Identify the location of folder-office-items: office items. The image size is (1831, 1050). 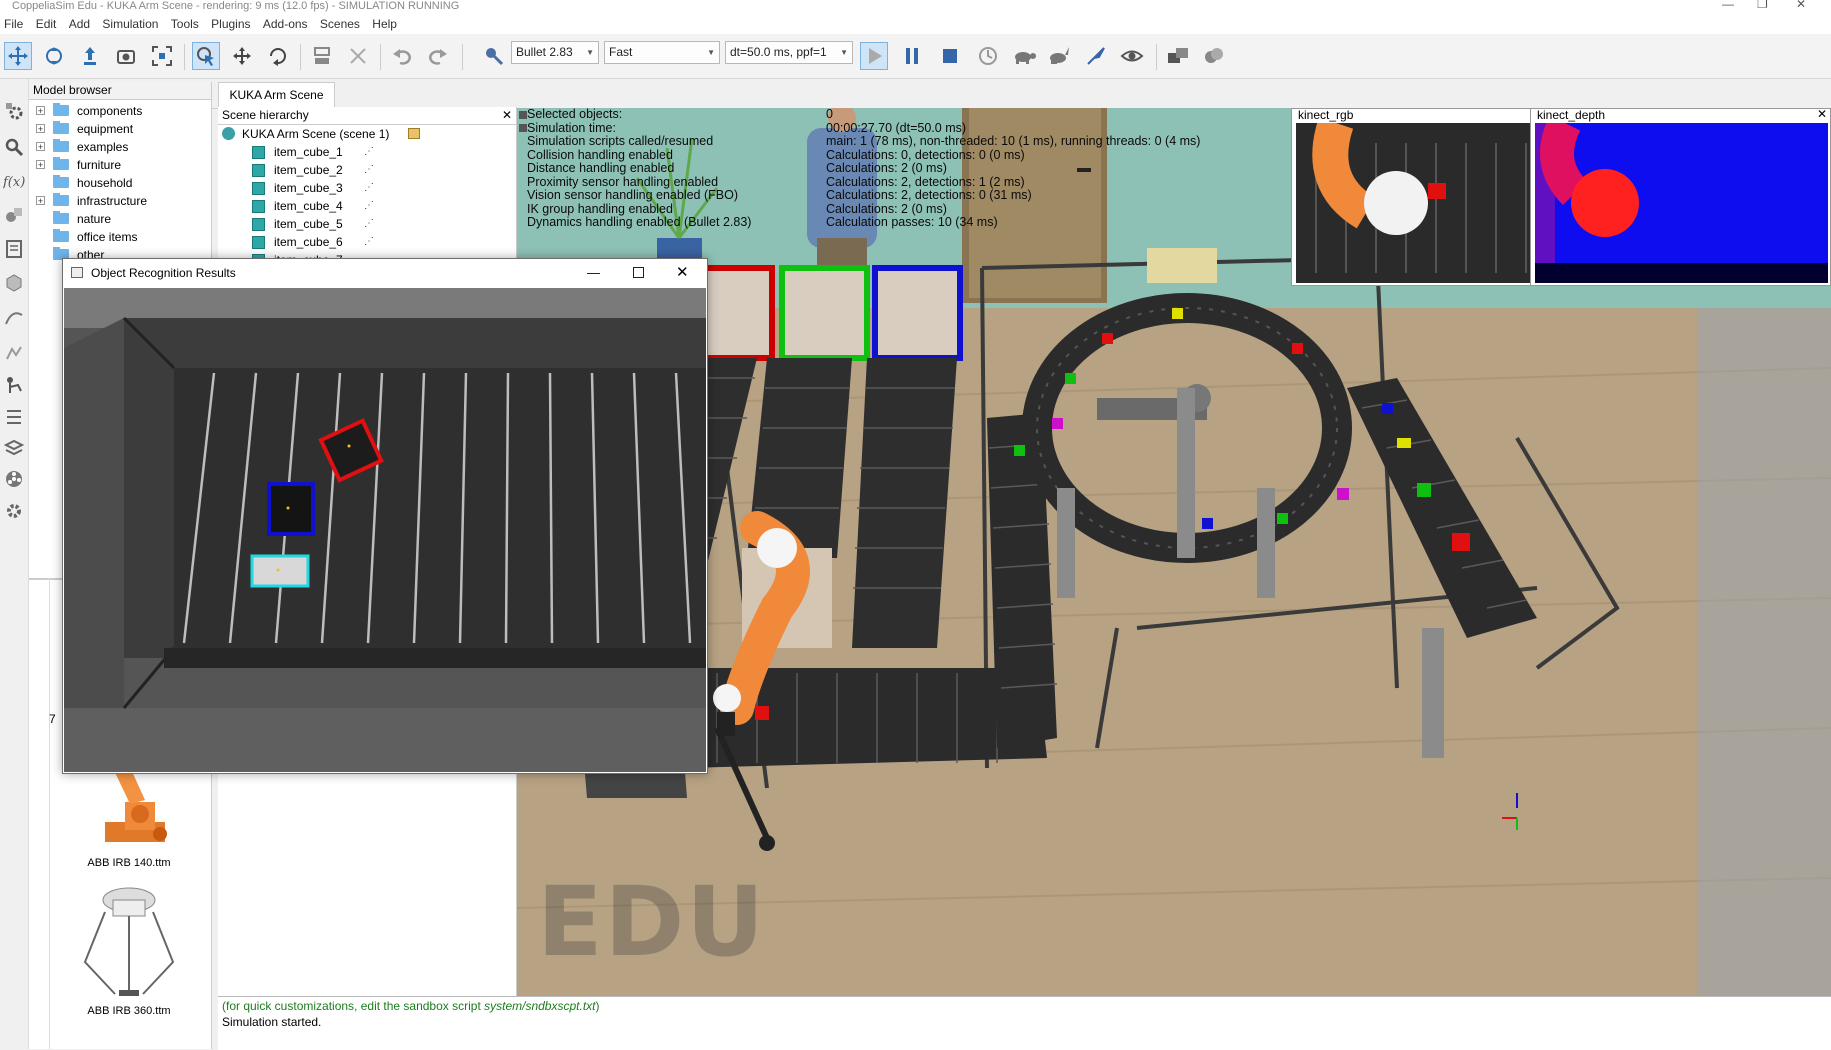
(120, 237).